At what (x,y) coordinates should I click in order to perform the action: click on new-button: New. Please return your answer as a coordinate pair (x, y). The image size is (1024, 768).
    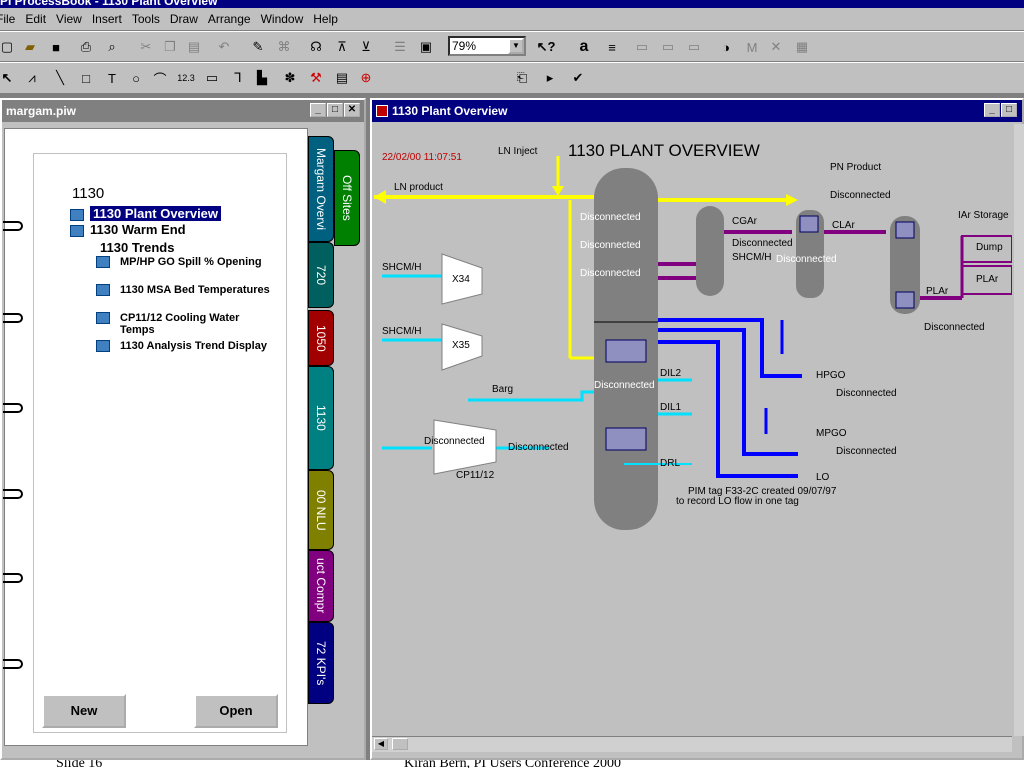
    Looking at the image, I should click on (84, 711).